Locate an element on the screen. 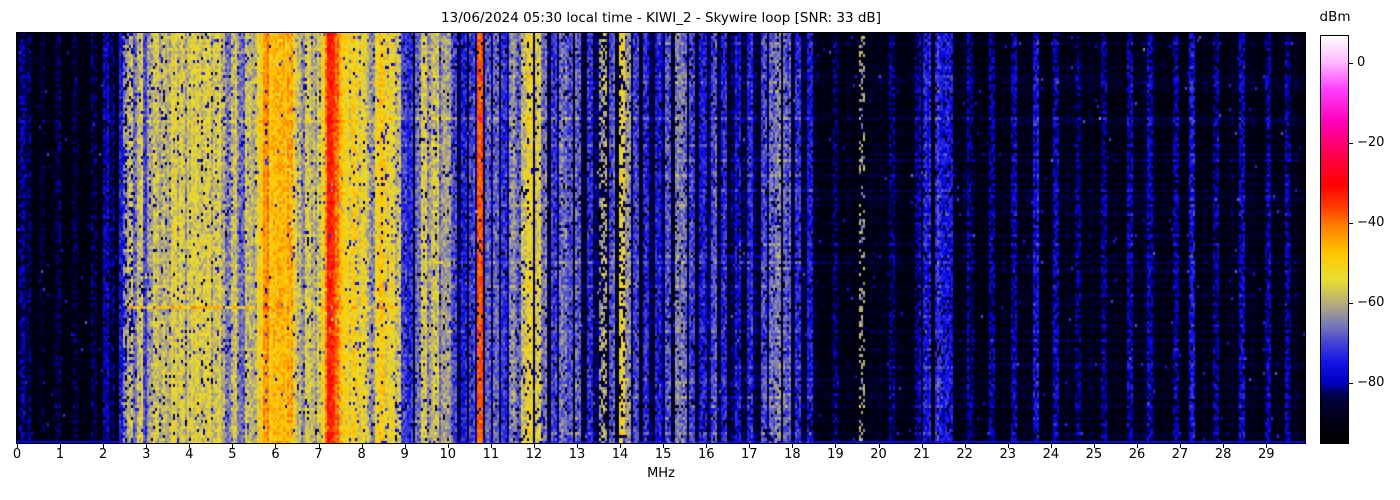 This screenshot has width=1400, height=500. x-tick-label: 26 is located at coordinates (1137, 454).